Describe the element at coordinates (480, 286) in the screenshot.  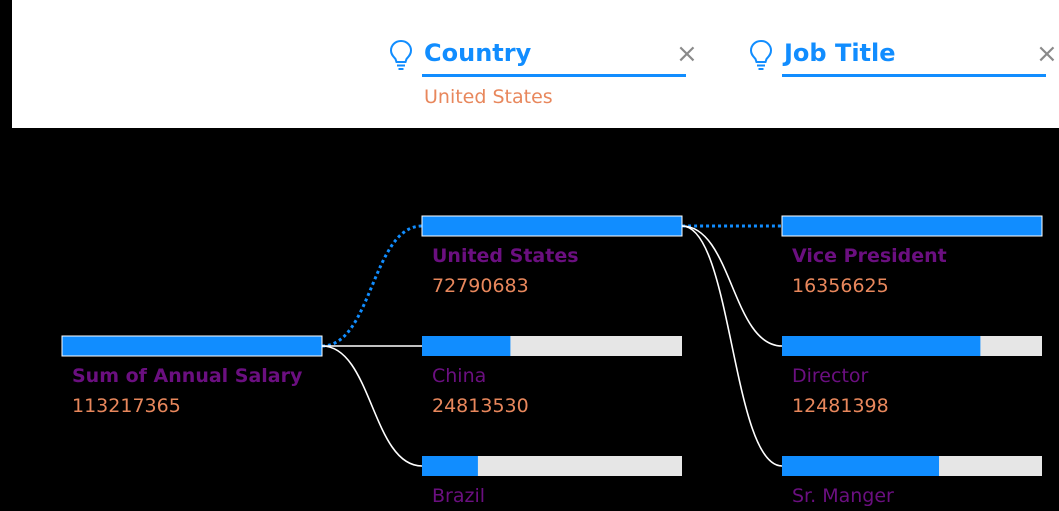
I see `tree-node-value: 72790683` at that location.